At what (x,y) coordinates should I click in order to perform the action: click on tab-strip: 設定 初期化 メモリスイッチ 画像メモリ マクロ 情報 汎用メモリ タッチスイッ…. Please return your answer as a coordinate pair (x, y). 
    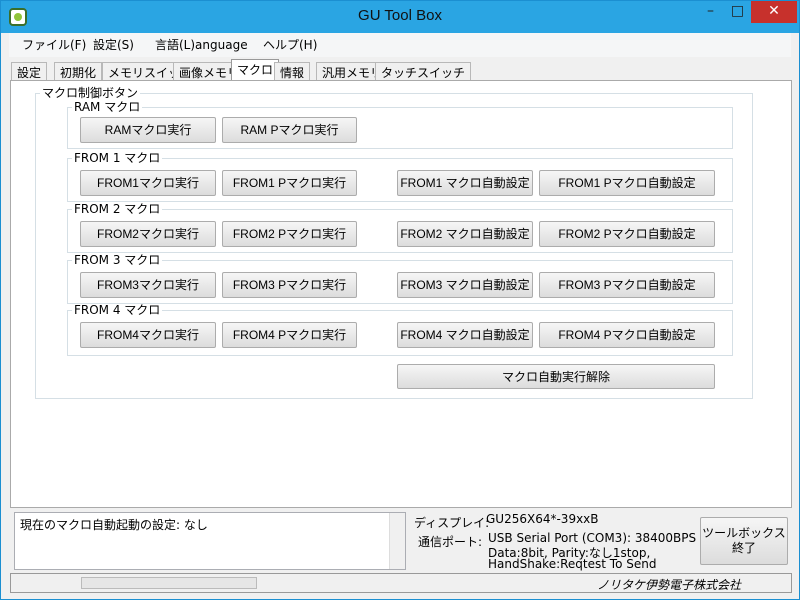
    Looking at the image, I should click on (401, 70).